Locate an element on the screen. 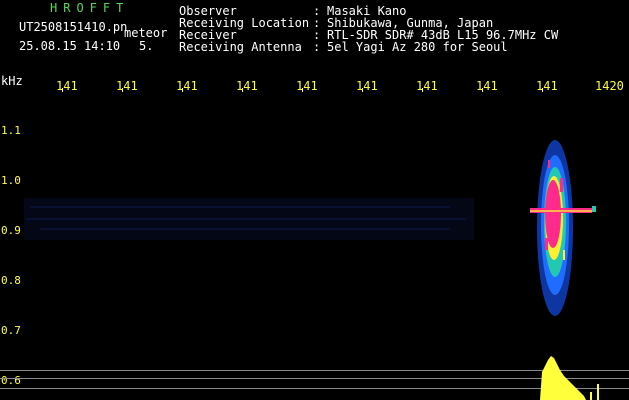  noise-band is located at coordinates (249, 219).